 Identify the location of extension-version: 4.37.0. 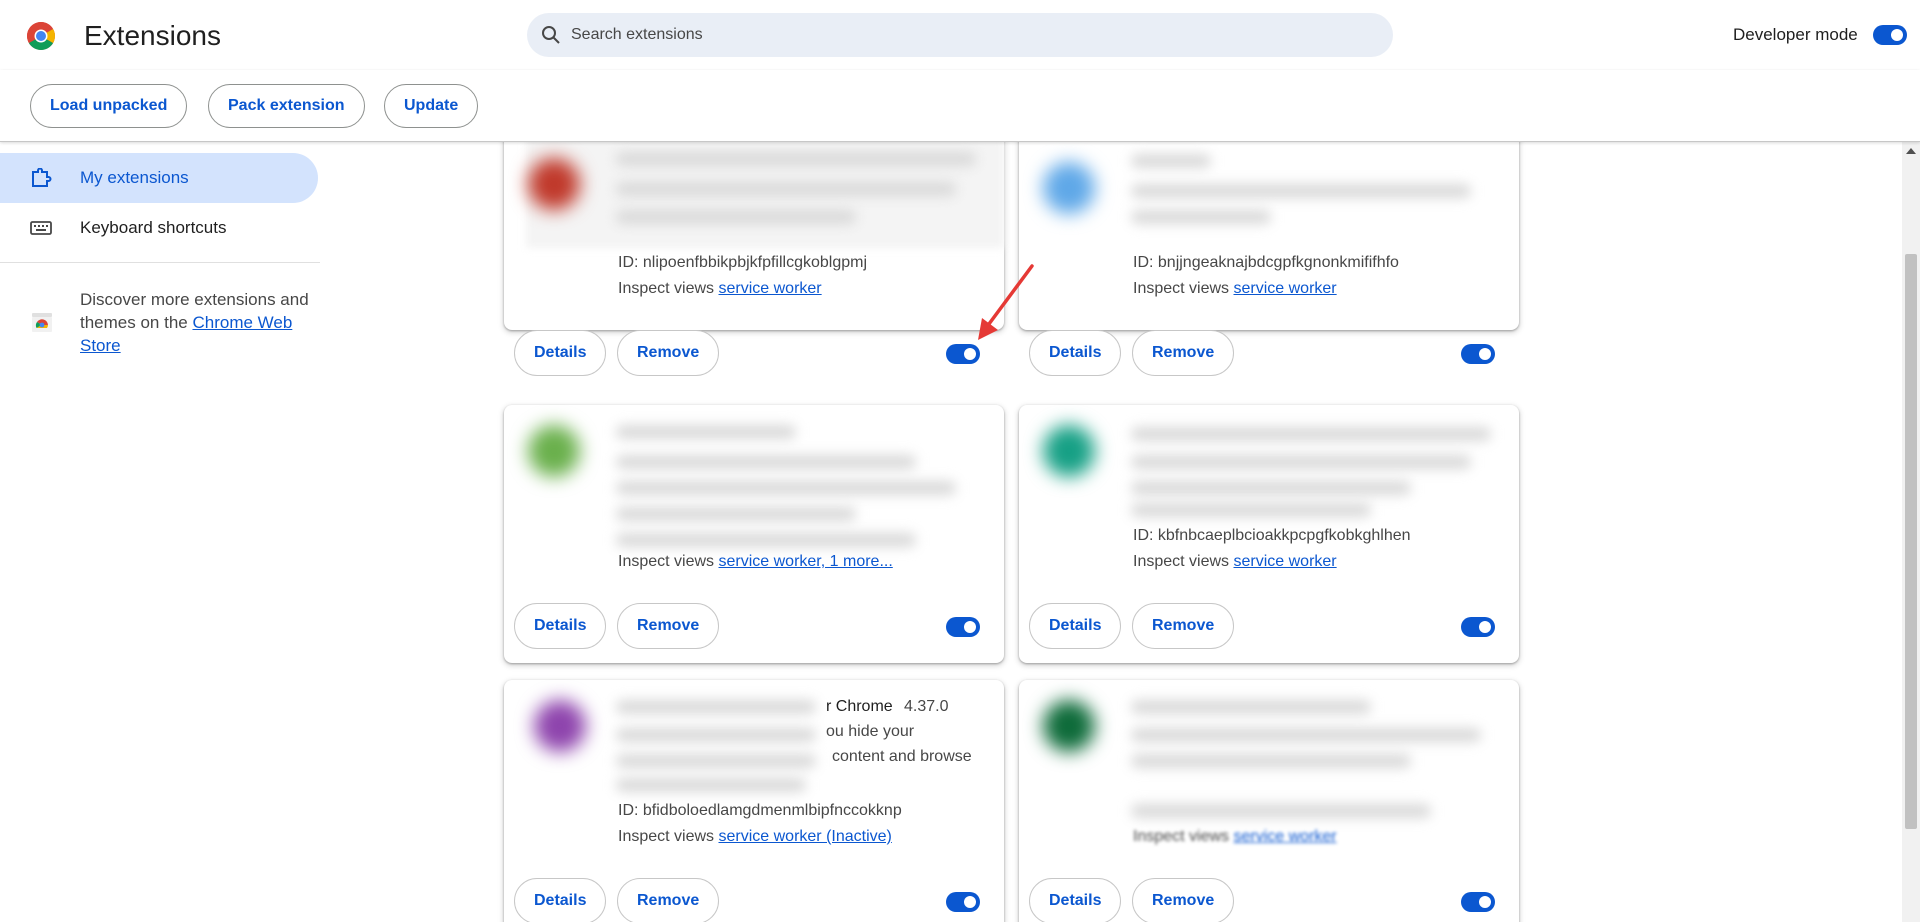
(926, 706).